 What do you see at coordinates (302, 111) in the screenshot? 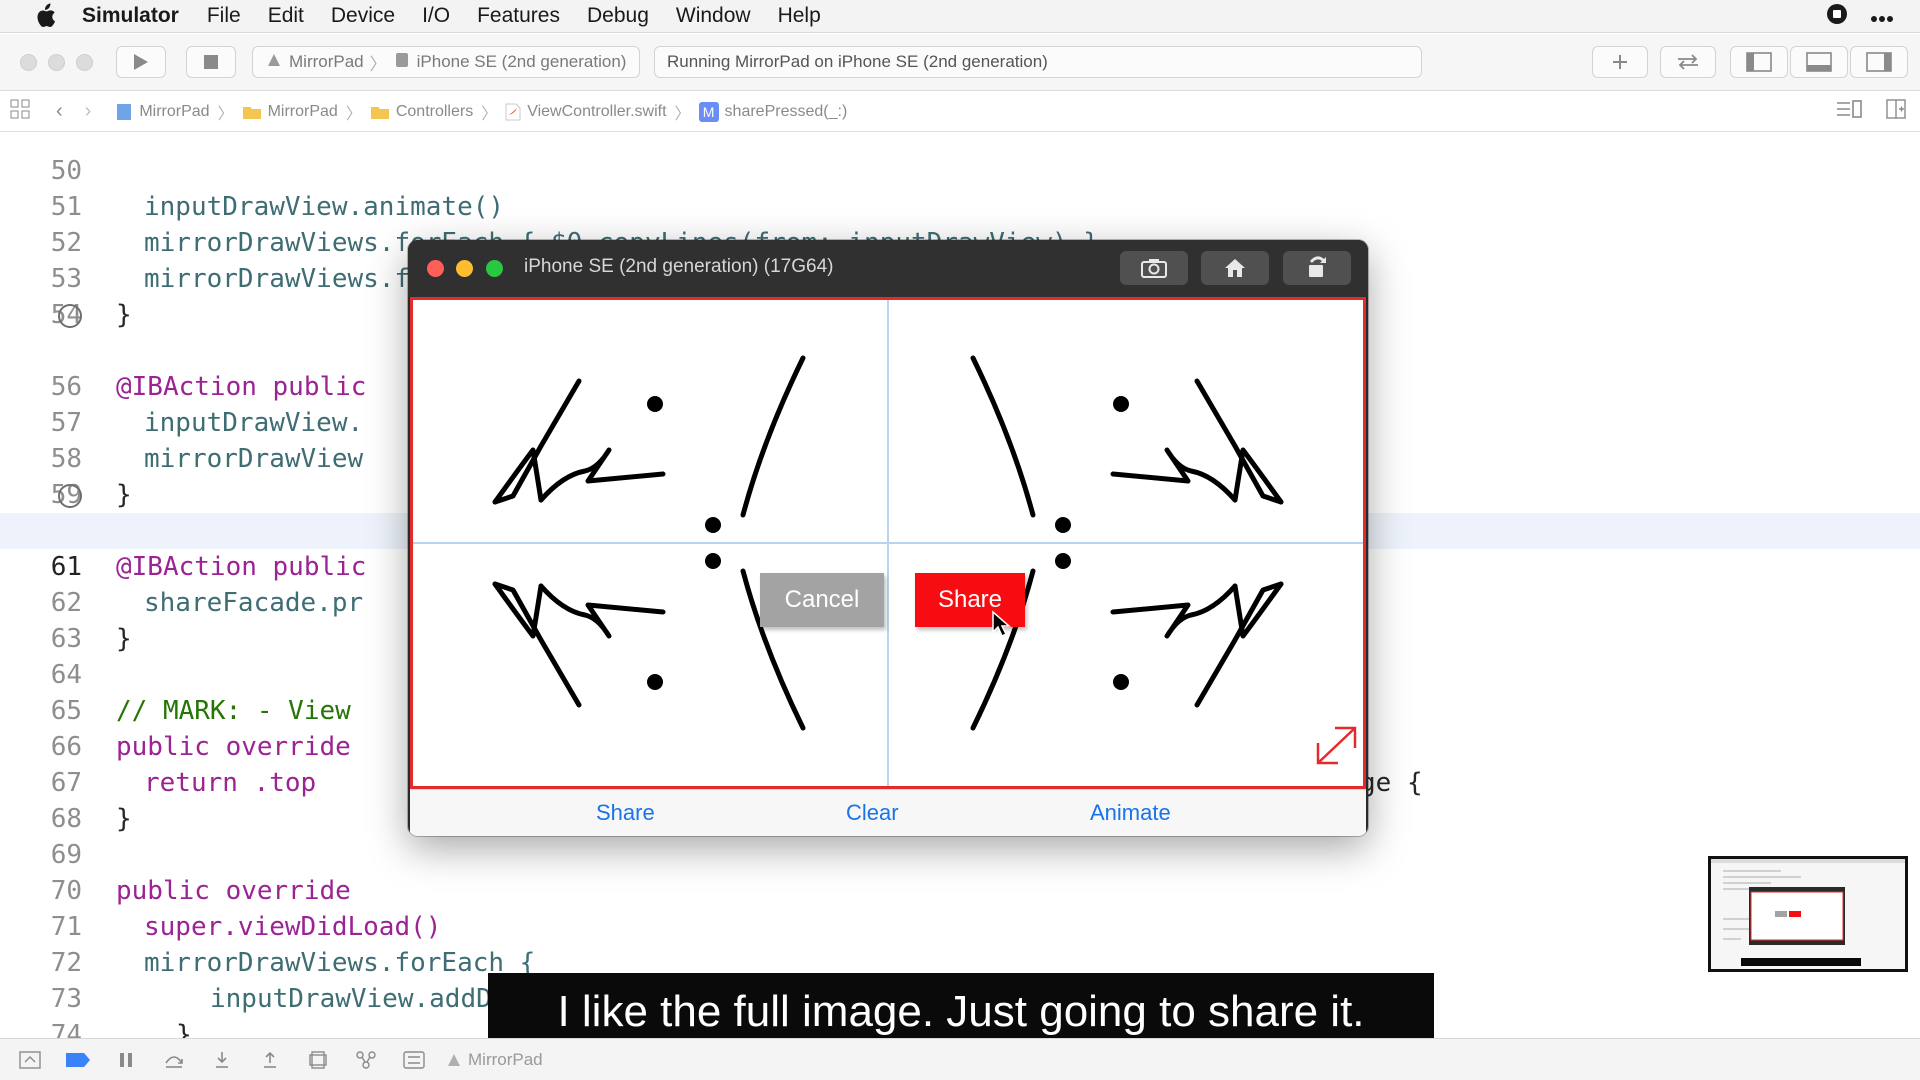
I see `jump-group-label: MirrorPad` at bounding box center [302, 111].